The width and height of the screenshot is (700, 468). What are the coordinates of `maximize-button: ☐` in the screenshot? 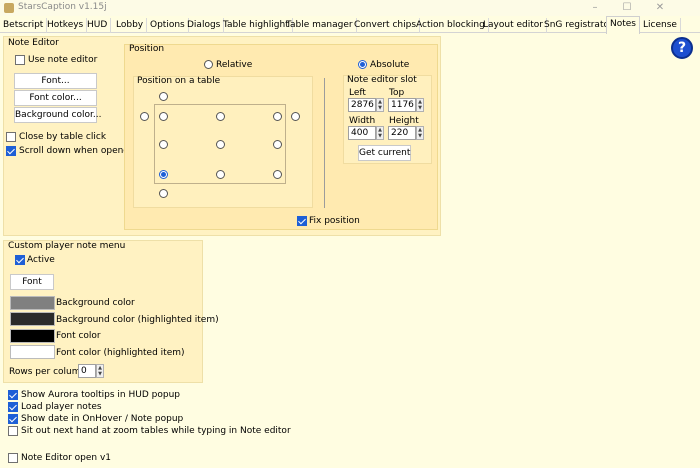 It's located at (627, 8).